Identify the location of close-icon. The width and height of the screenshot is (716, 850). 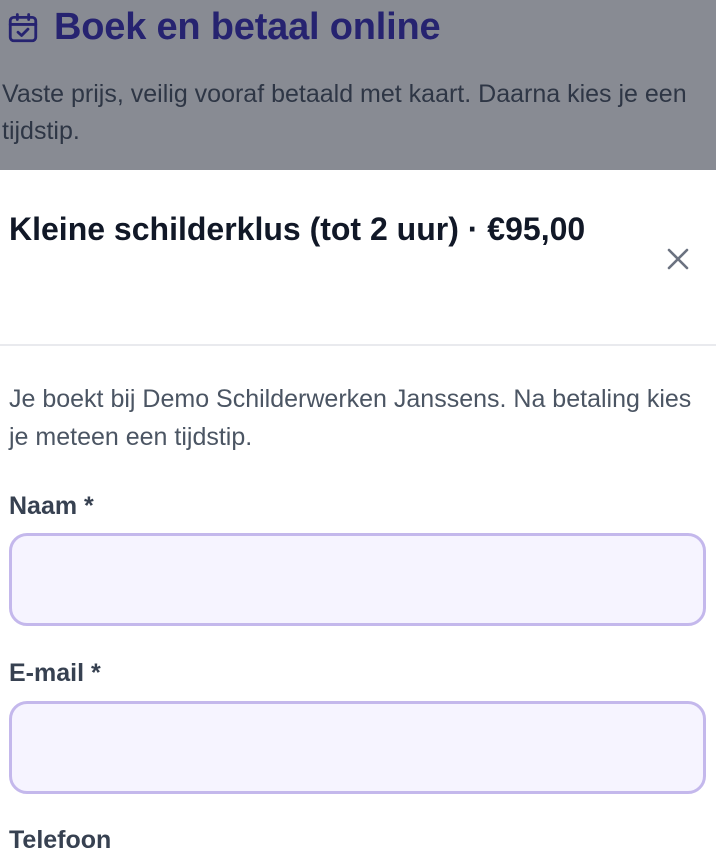
(678, 259).